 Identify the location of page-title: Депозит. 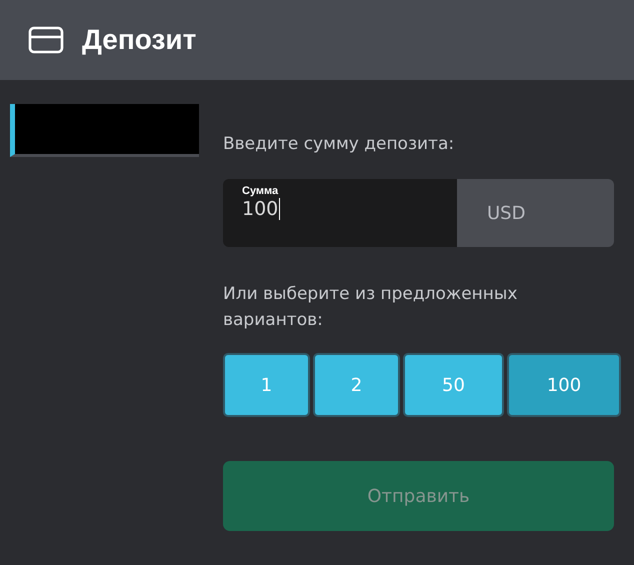
(139, 40).